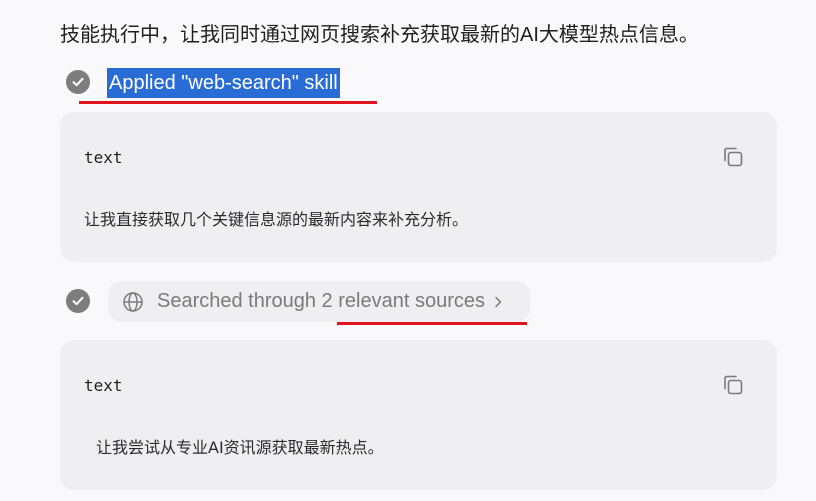 Image resolution: width=816 pixels, height=501 pixels. I want to click on applied-skill-label: Applied "web-search" skill, so click(223, 83).